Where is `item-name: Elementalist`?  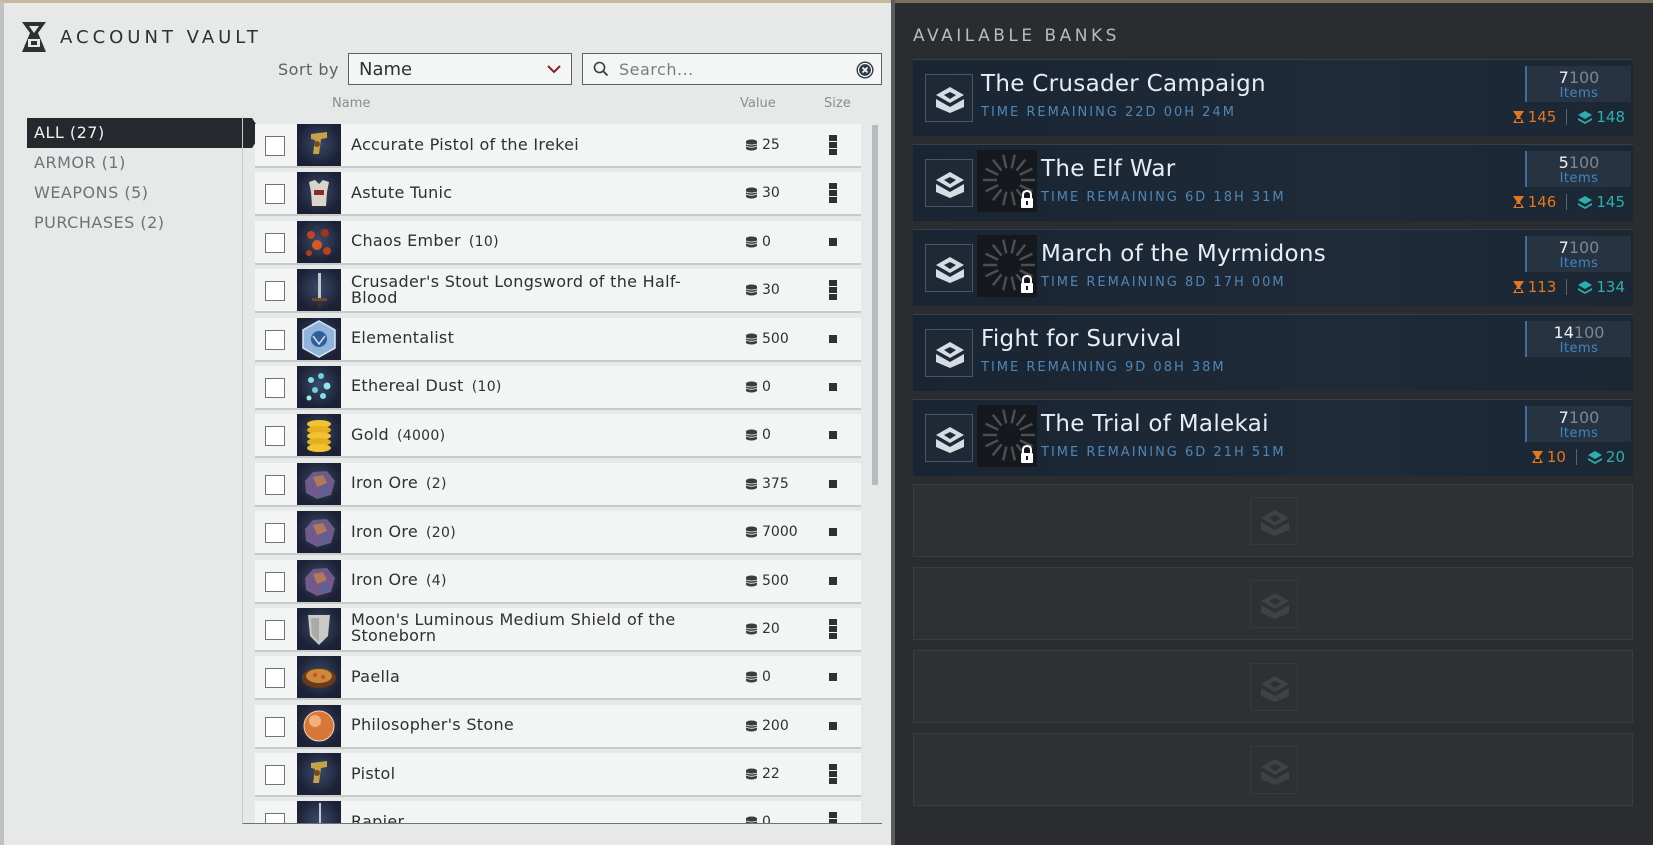
item-name: Elementalist is located at coordinates (403, 338).